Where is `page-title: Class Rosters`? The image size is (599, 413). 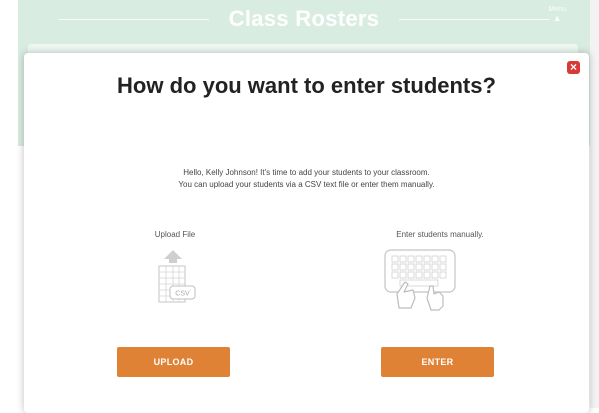
page-title: Class Rosters is located at coordinates (304, 18).